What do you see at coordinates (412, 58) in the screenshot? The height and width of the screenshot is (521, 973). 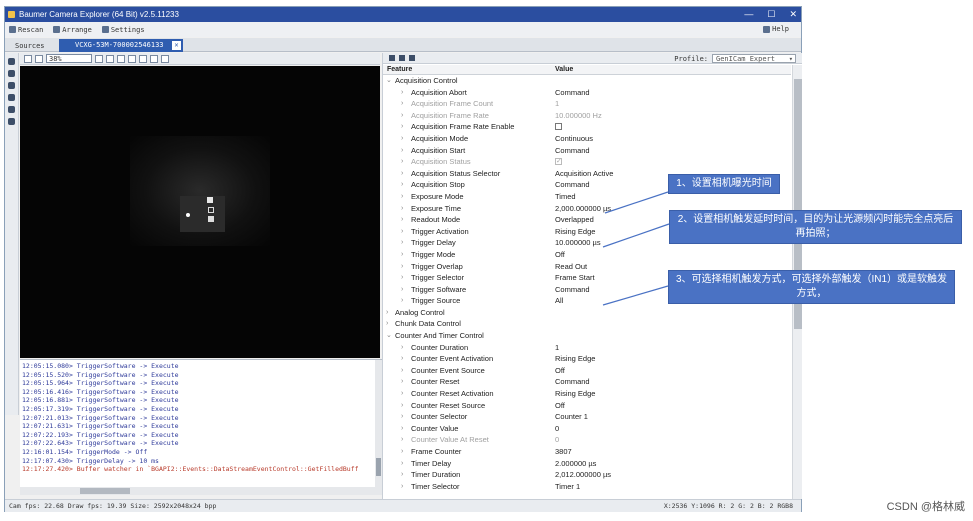 I see `info-icon` at bounding box center [412, 58].